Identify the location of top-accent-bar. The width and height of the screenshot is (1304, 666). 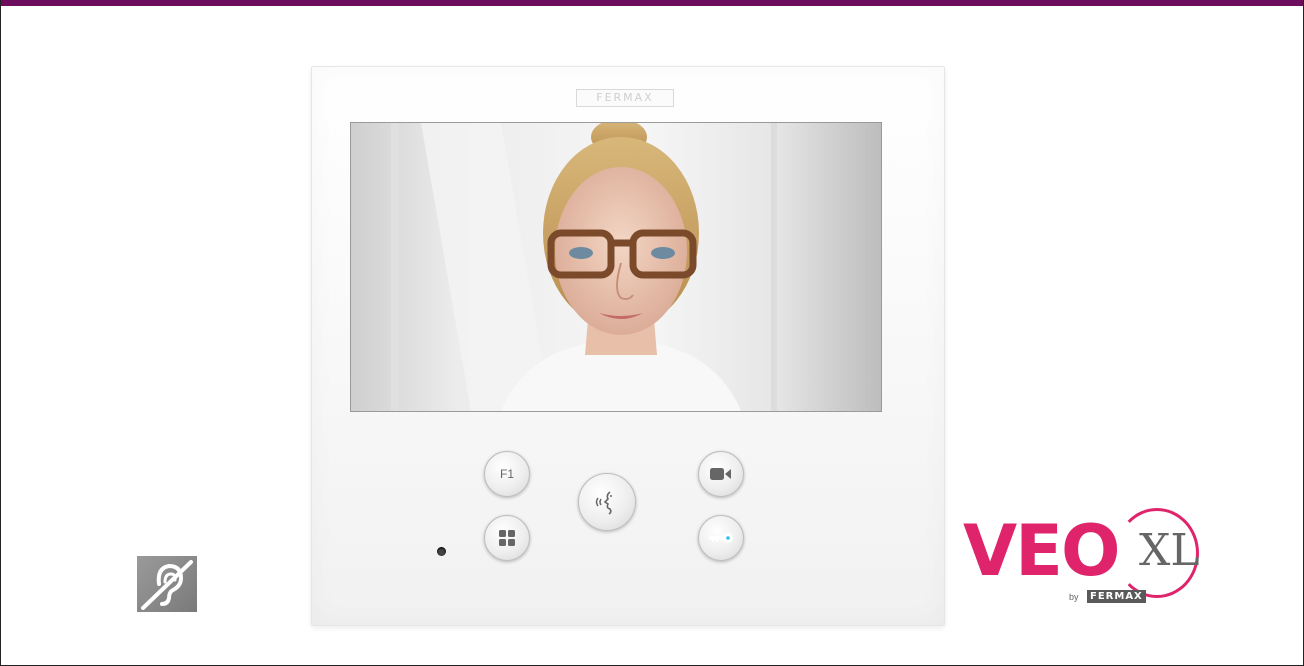
(652, 3).